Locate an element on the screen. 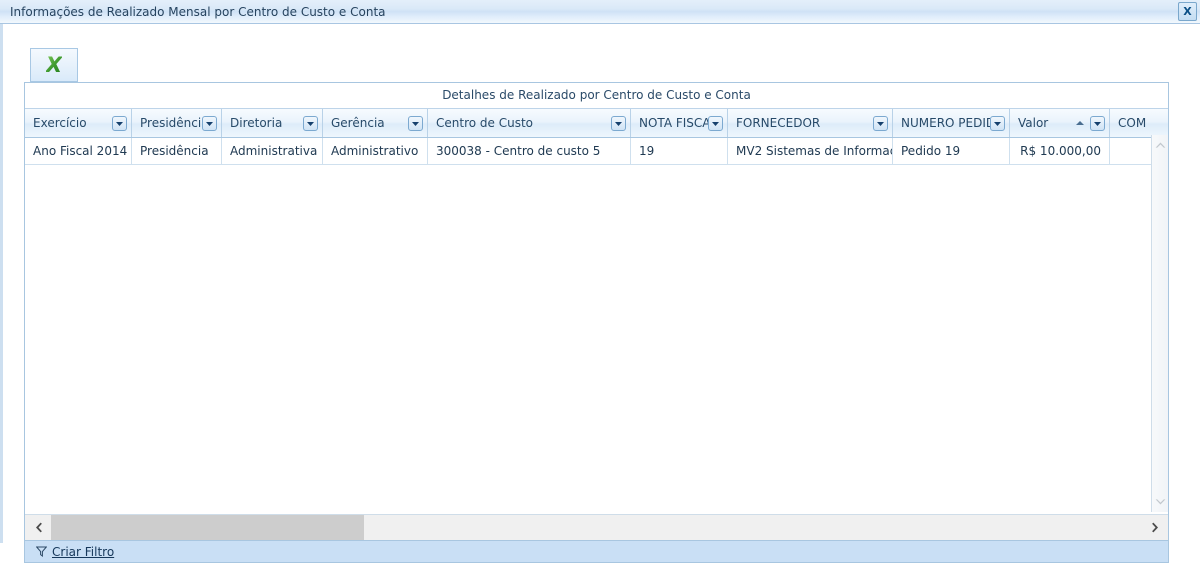  column-header-label: NUMERO PEDIDO is located at coordinates (945, 123).